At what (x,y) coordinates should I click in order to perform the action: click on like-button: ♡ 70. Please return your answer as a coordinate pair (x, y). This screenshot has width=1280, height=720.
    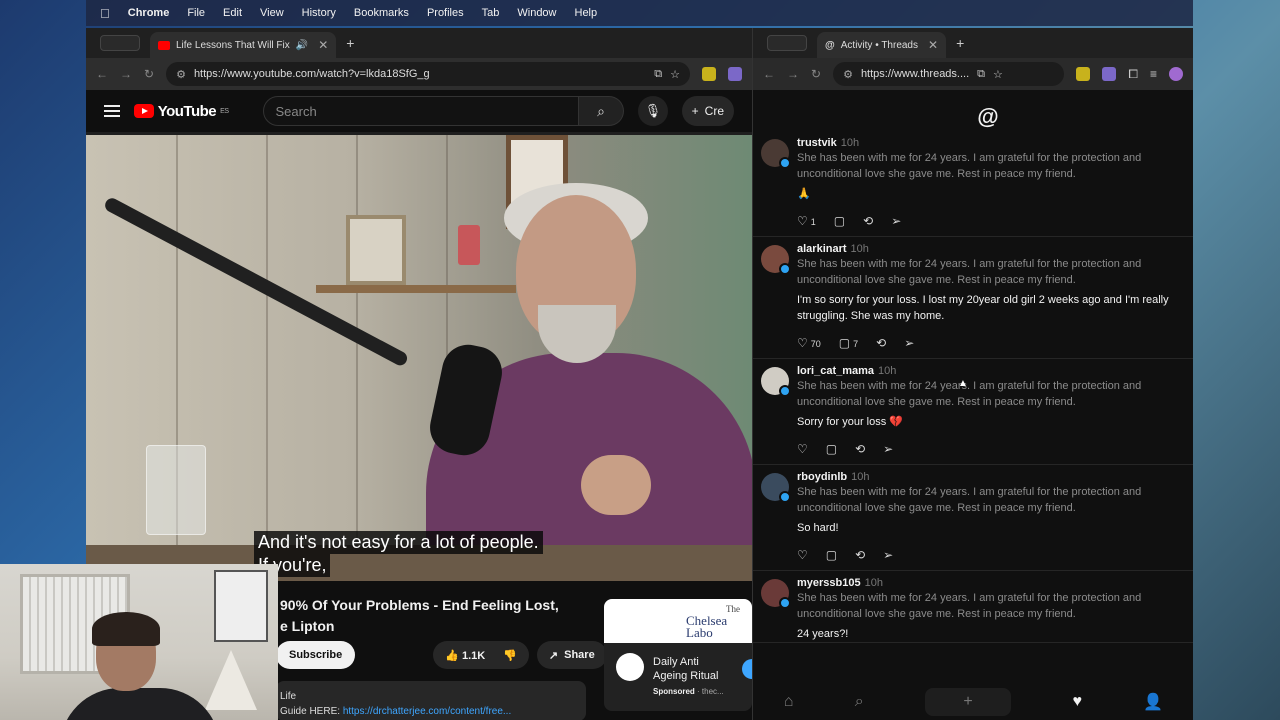
    Looking at the image, I should click on (809, 343).